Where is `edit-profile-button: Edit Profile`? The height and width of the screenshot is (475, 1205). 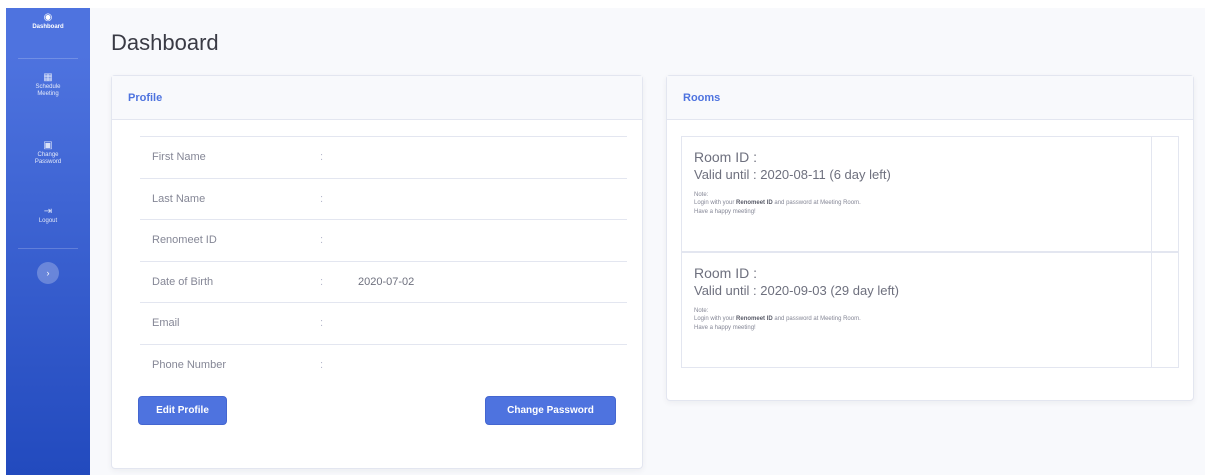 edit-profile-button: Edit Profile is located at coordinates (182, 410).